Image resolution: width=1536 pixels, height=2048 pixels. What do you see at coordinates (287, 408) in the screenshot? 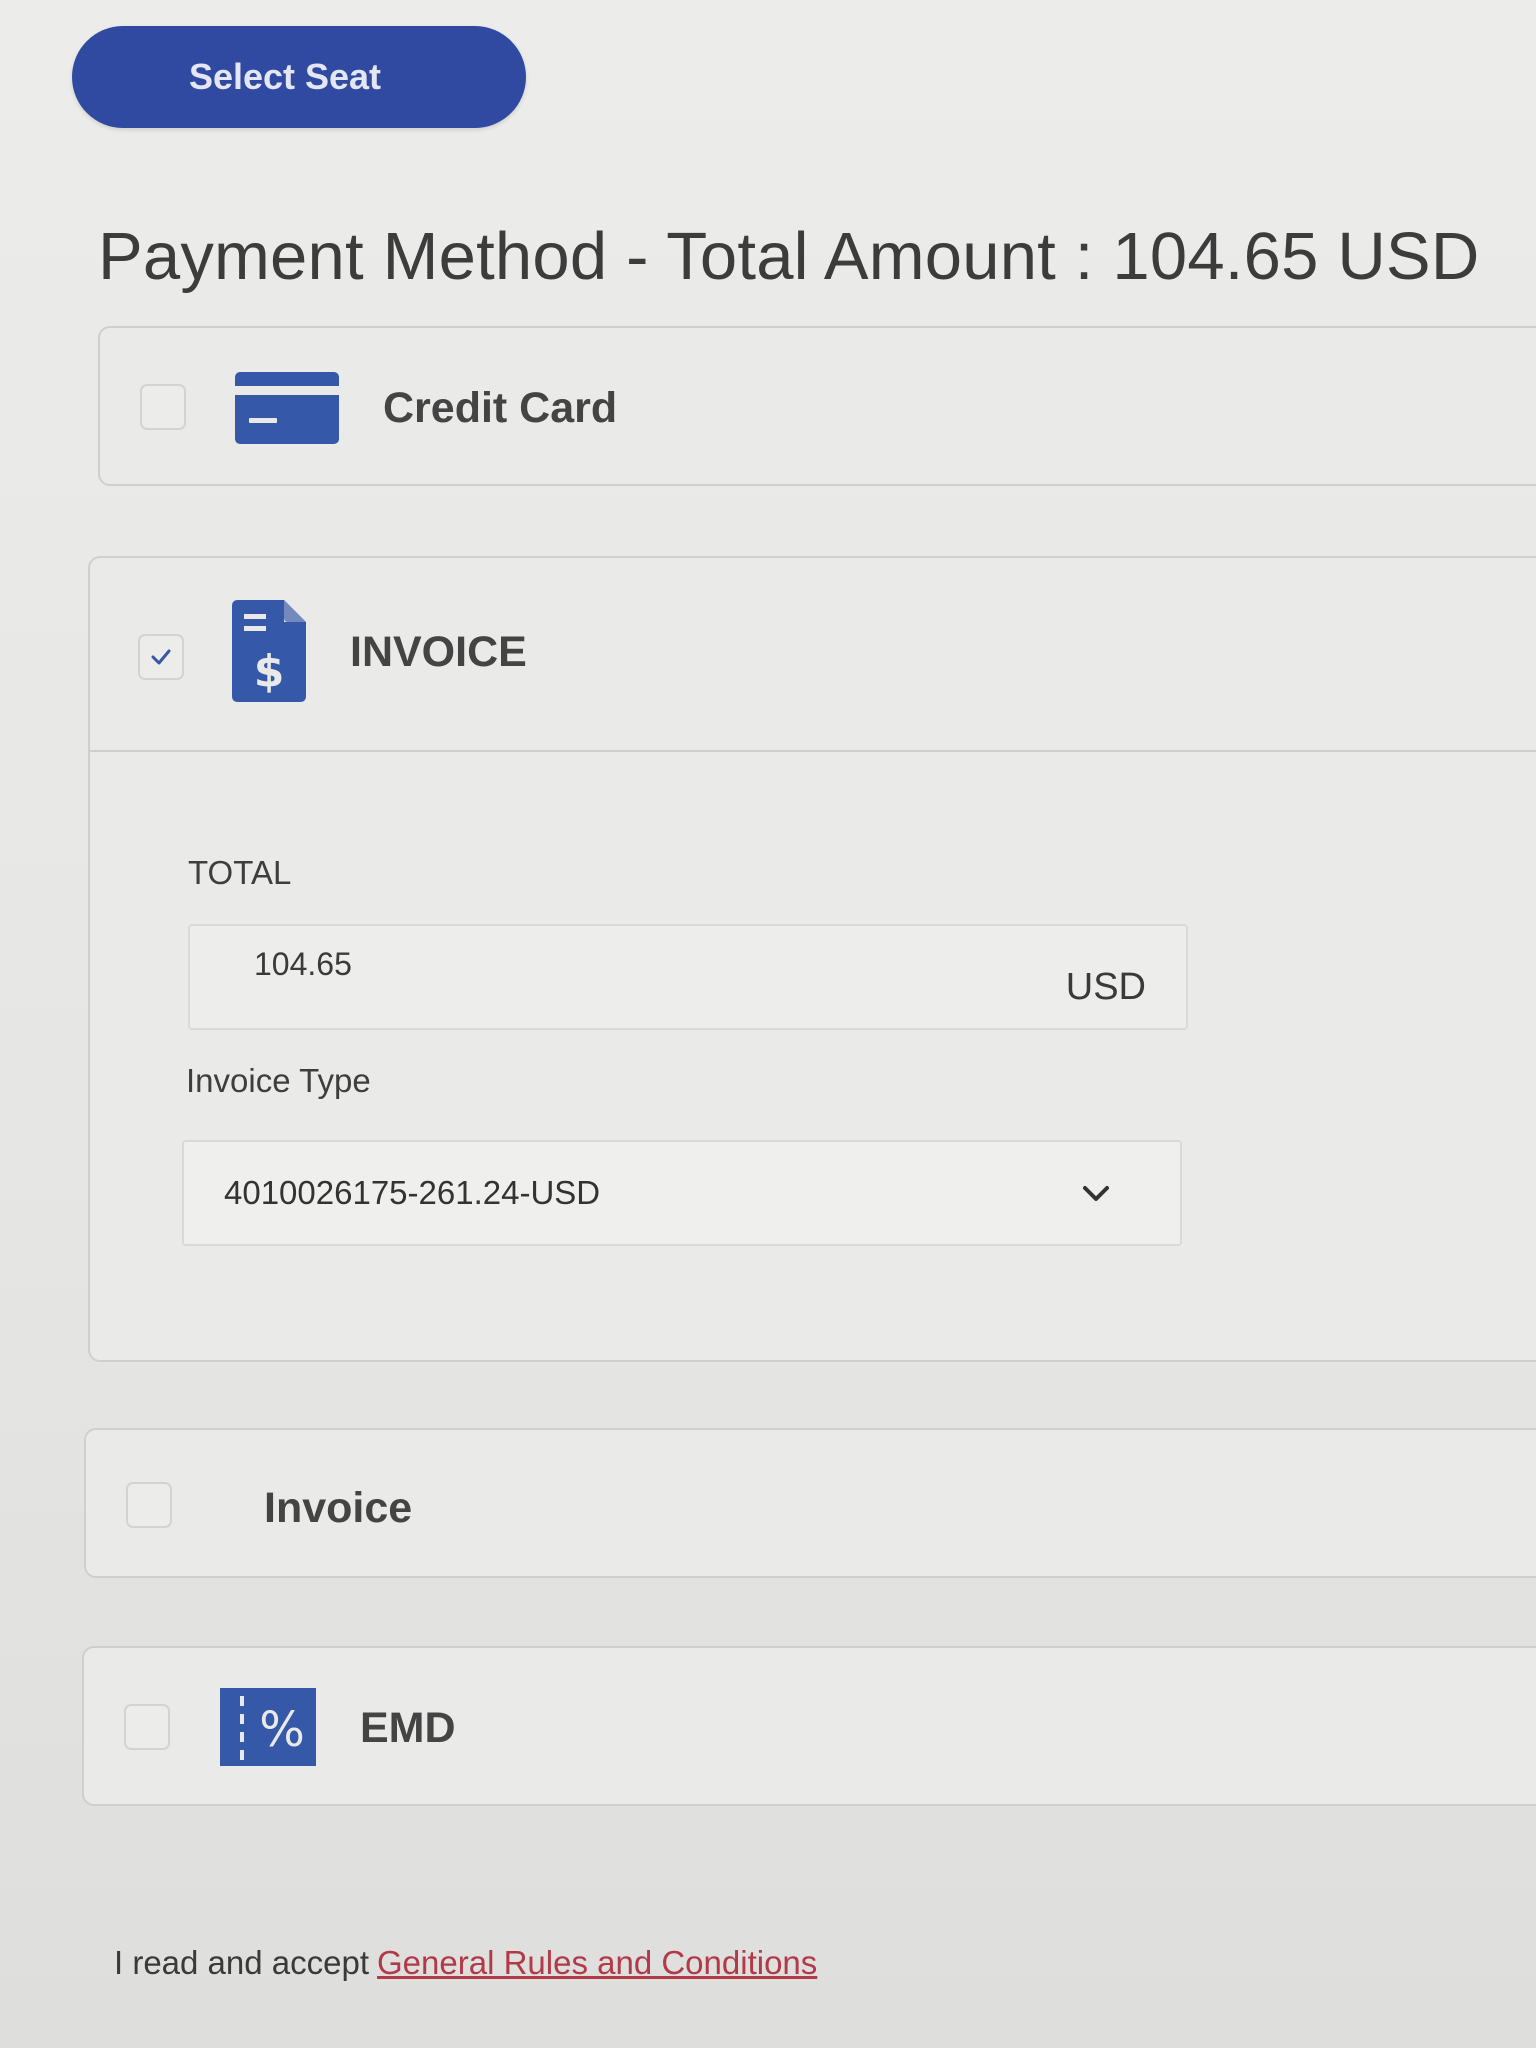
I see `credit-card-icon` at bounding box center [287, 408].